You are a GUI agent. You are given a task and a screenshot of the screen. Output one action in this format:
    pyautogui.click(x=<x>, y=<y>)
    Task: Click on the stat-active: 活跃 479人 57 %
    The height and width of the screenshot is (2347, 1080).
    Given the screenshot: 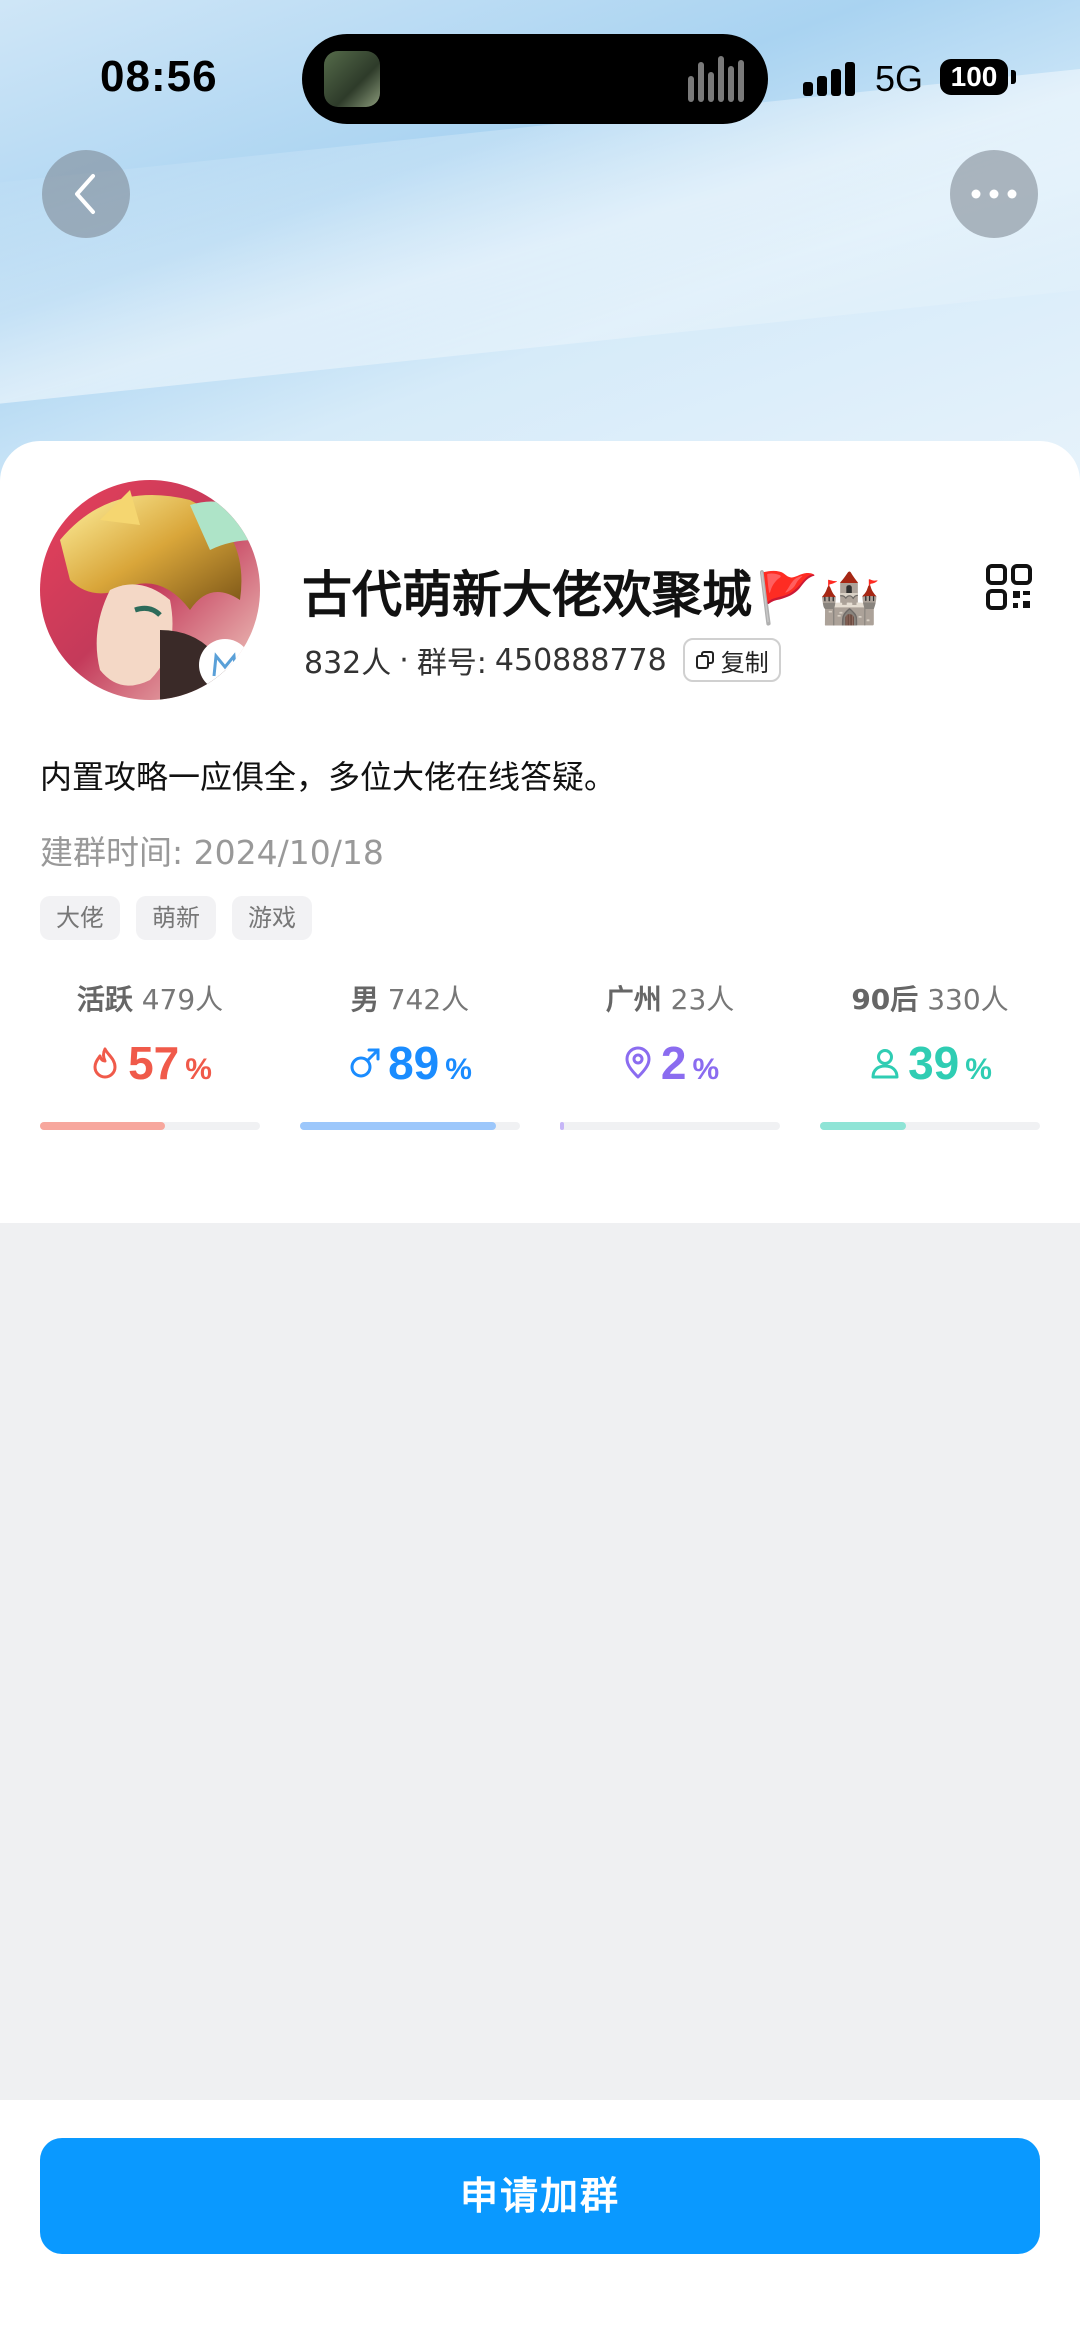 What is the action you would take?
    pyautogui.click(x=150, y=1058)
    